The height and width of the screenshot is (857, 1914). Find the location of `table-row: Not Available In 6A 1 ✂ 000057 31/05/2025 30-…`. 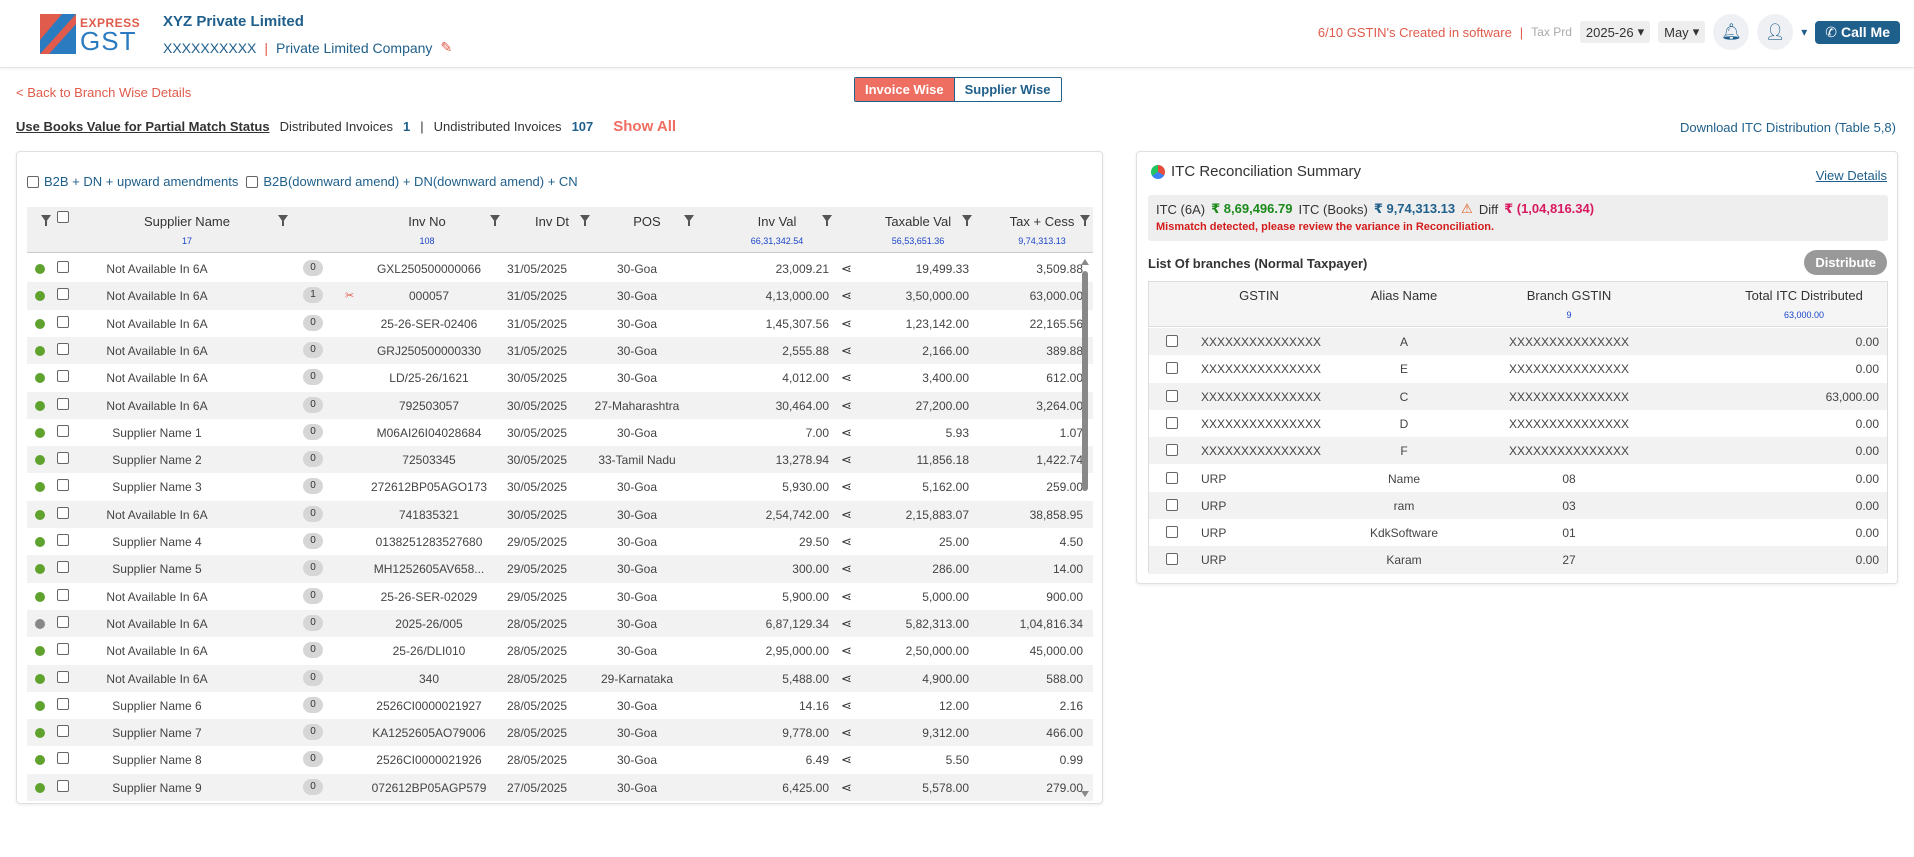

table-row: Not Available In 6A 1 ✂ 000057 31/05/2025 30-… is located at coordinates (560, 296).